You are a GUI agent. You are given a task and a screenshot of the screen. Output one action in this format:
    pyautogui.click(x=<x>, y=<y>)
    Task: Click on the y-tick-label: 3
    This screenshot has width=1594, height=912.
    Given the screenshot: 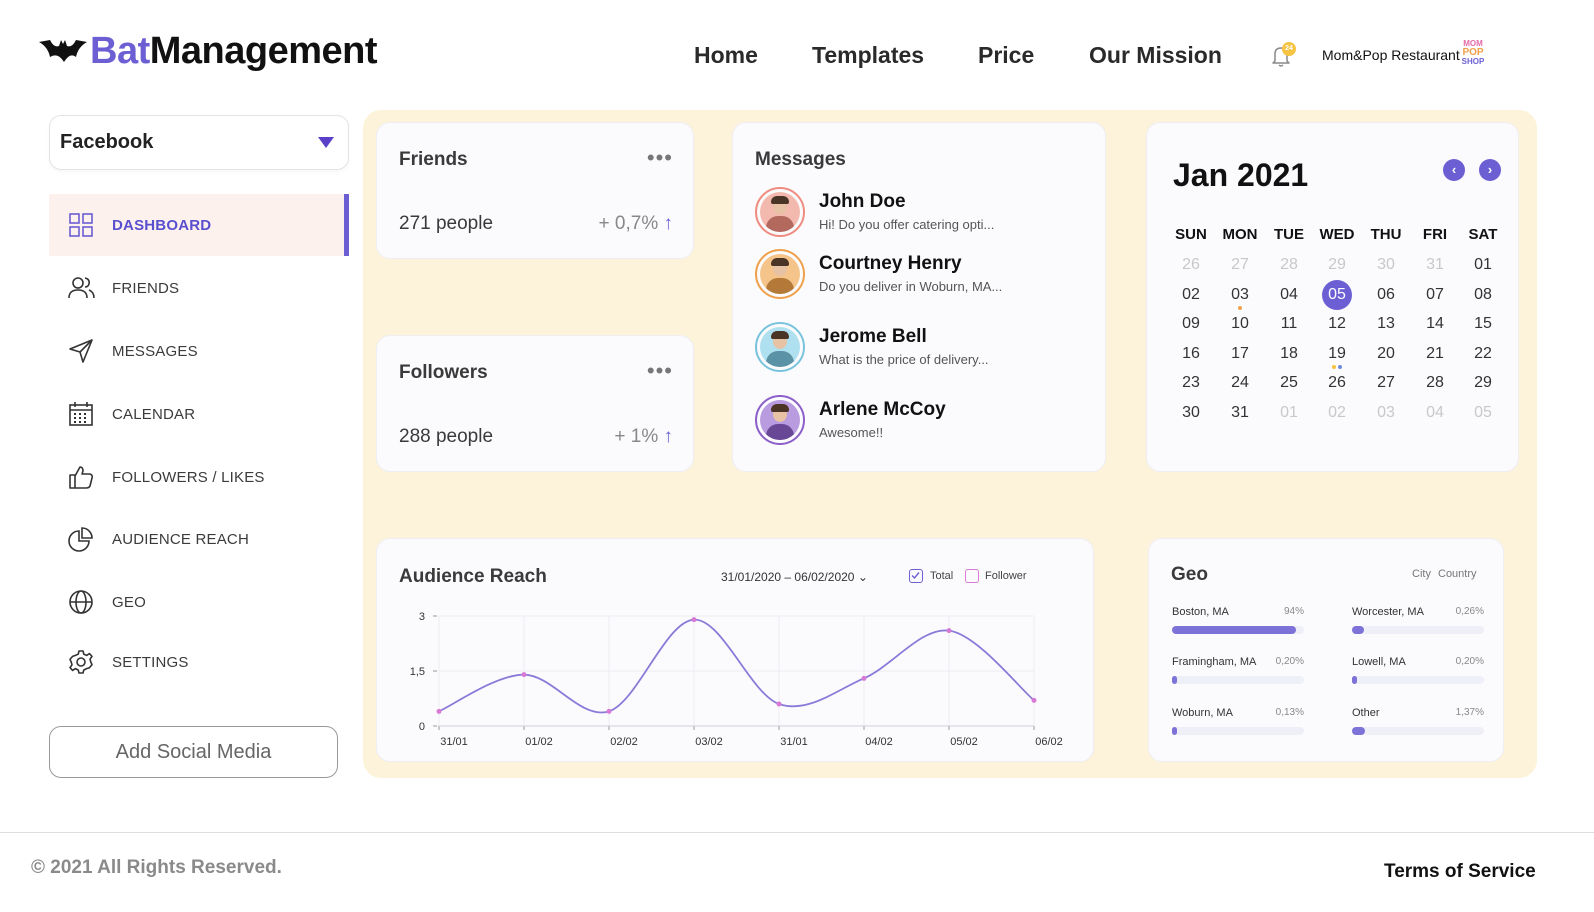 What is the action you would take?
    pyautogui.click(x=422, y=617)
    